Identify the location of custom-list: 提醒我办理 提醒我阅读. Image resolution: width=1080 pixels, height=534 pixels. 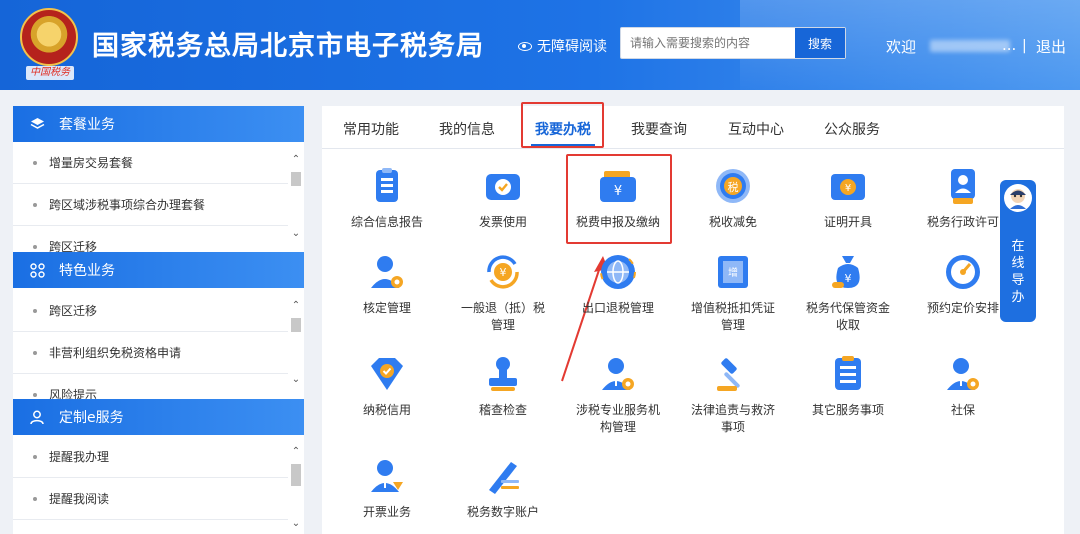
(158, 485).